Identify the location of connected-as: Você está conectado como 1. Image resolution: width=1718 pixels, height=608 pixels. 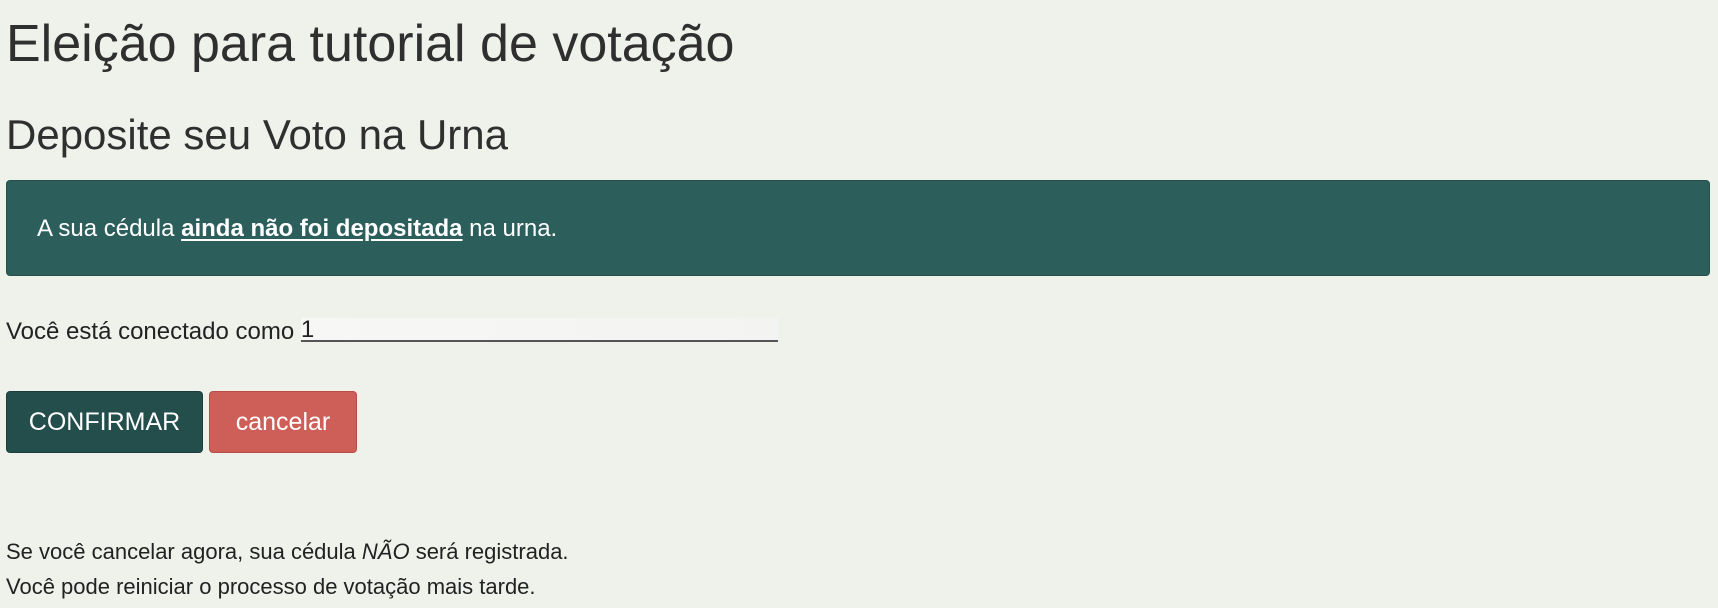
(392, 332).